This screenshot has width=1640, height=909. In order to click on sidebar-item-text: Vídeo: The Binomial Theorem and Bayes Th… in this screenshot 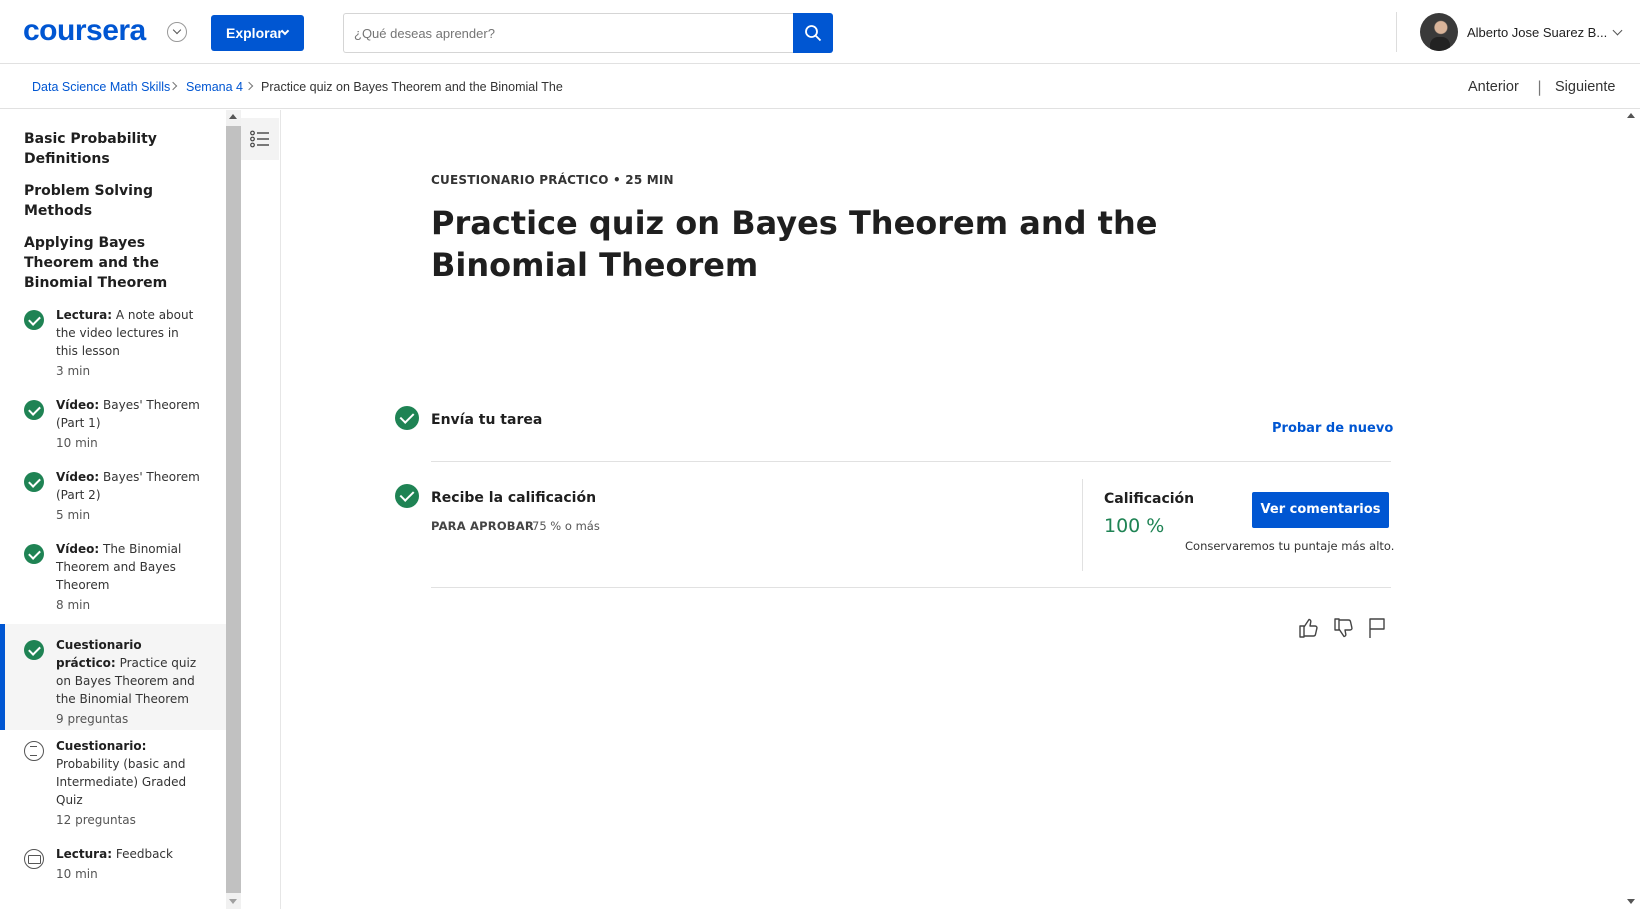, I will do `click(128, 577)`.